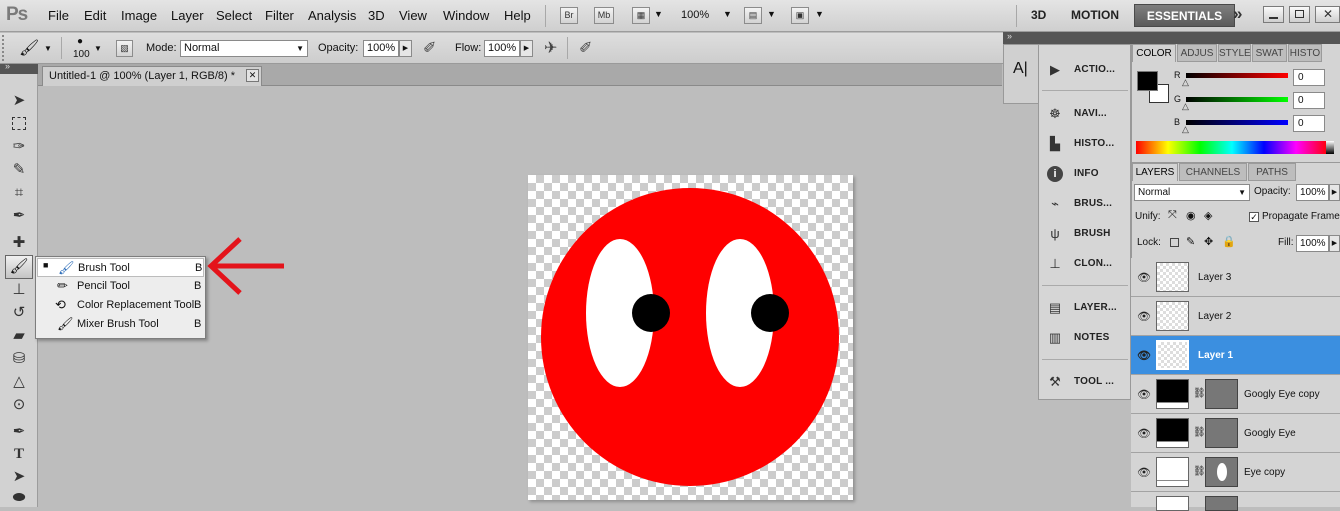 This screenshot has width=1340, height=511. Describe the element at coordinates (413, 15) in the screenshot. I see `menu-view: View` at that location.